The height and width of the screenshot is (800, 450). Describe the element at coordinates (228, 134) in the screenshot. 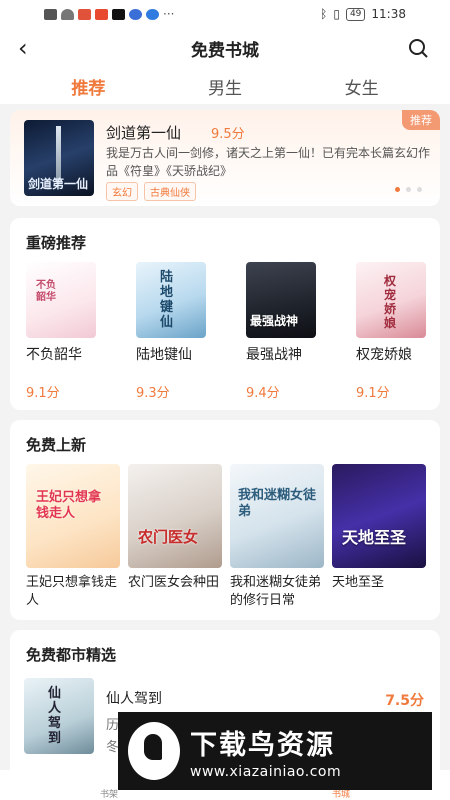

I see `book-score: 9.5分` at that location.